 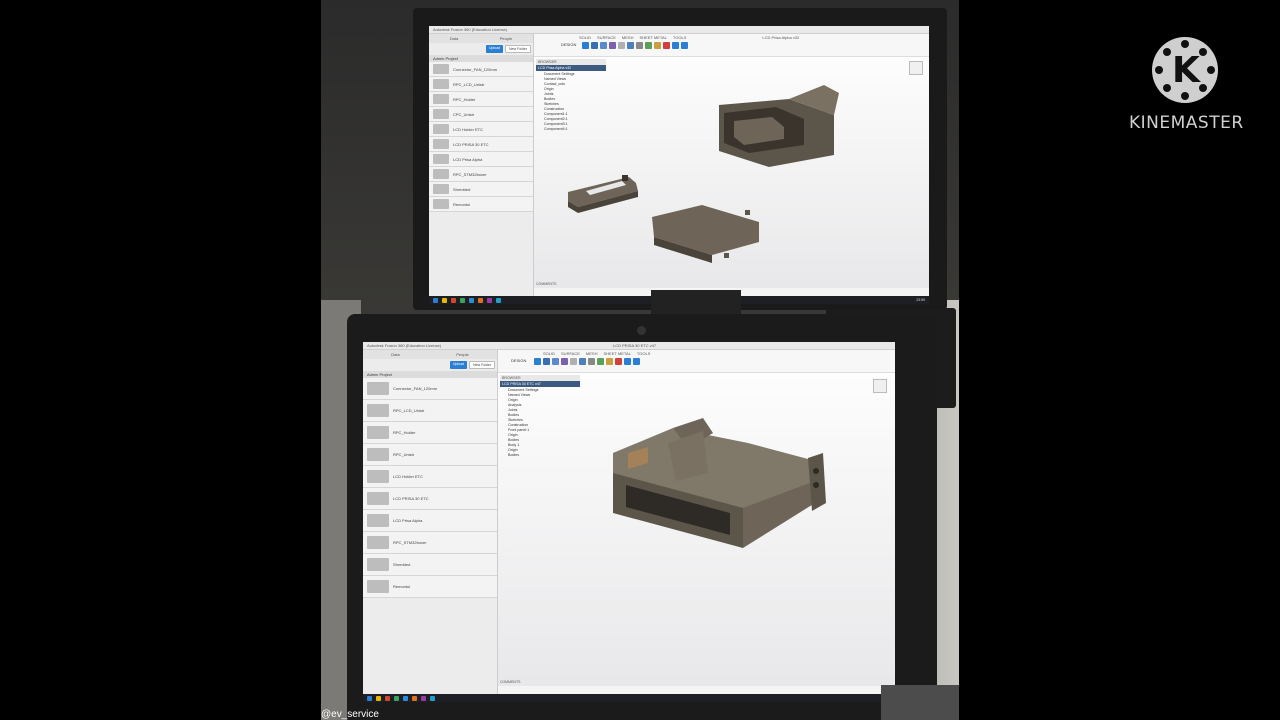 What do you see at coordinates (430, 455) in the screenshot?
I see `list-item: RPC_Unistr` at bounding box center [430, 455].